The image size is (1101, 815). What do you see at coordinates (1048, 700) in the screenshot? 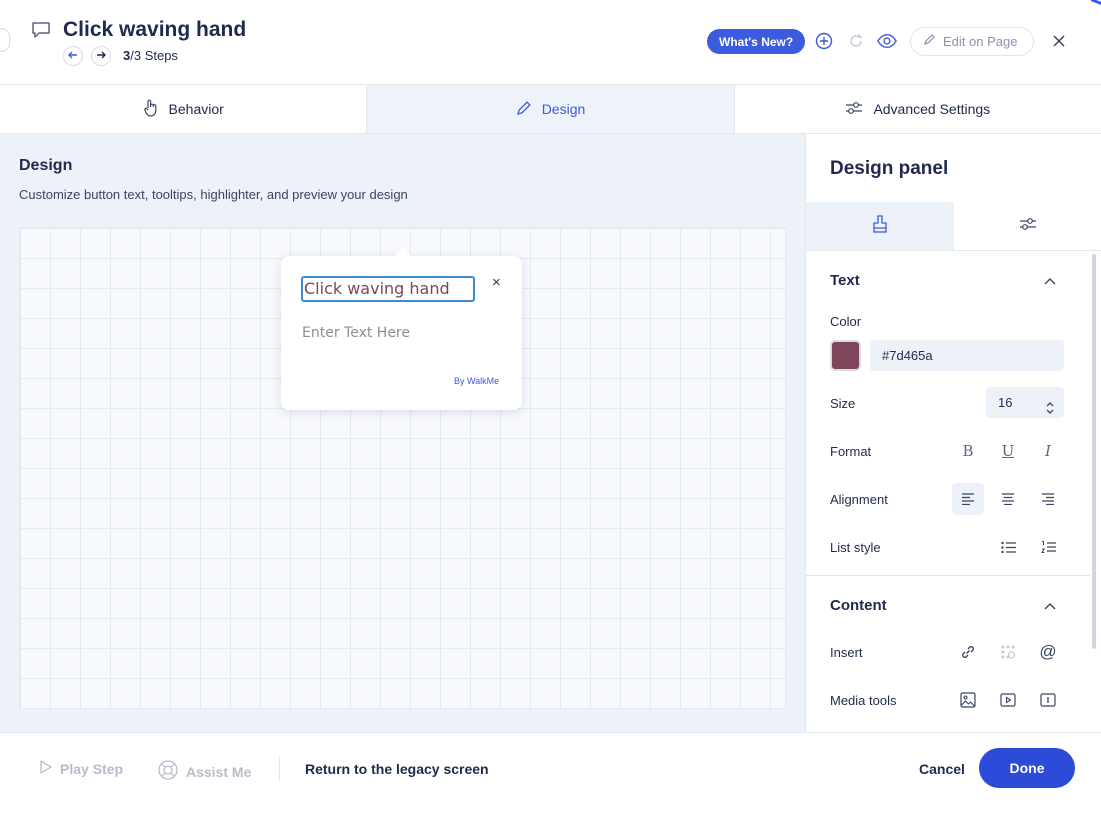
I see `embed-icon` at bounding box center [1048, 700].